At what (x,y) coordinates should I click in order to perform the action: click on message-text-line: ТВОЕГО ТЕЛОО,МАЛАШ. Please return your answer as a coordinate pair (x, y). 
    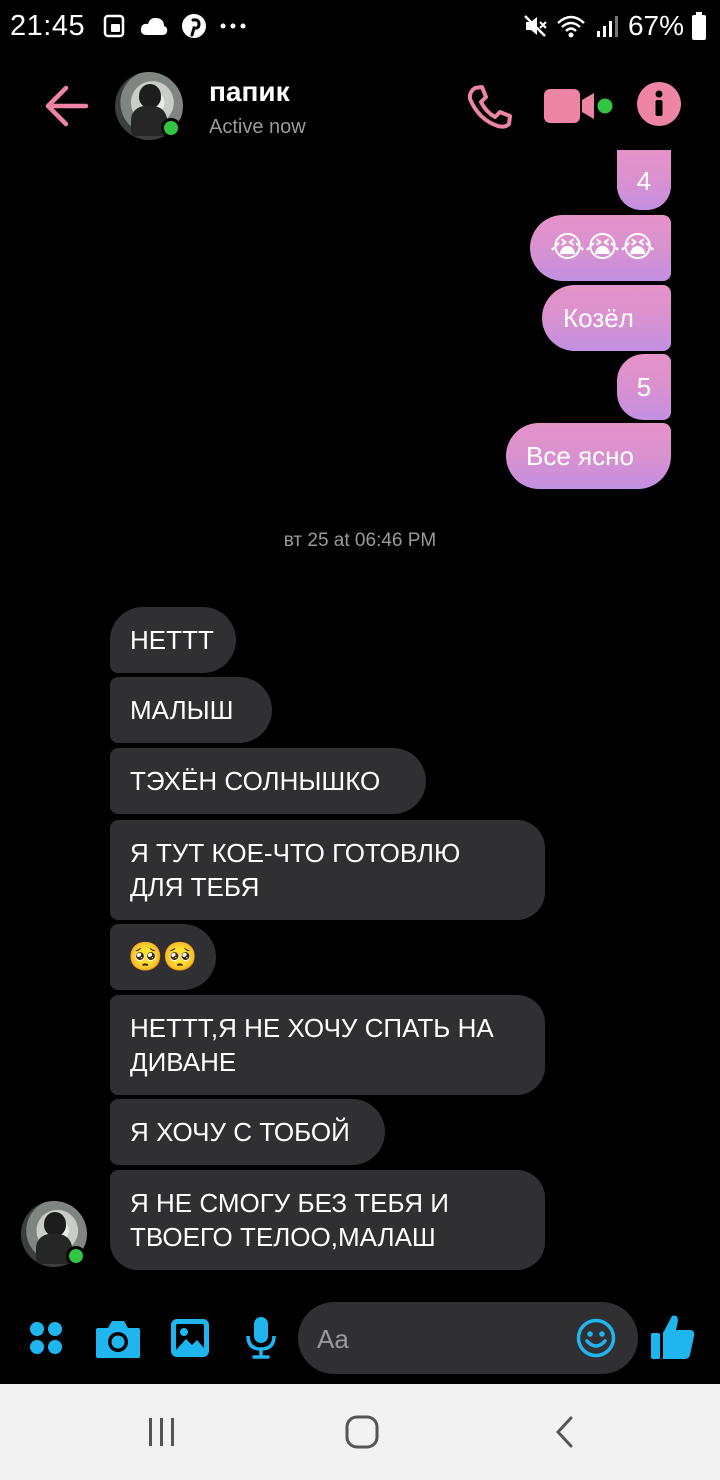
    Looking at the image, I should click on (283, 1237).